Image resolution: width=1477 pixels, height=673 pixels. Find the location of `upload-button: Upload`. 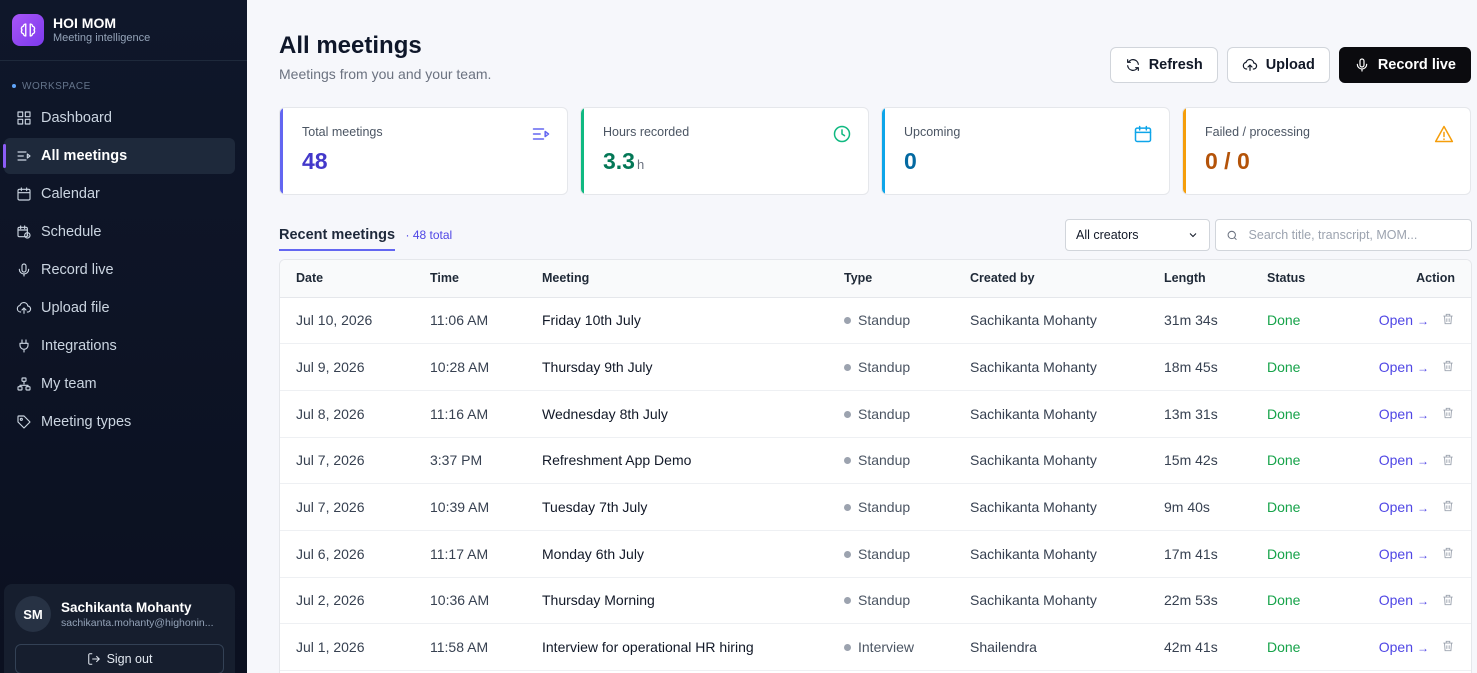

upload-button: Upload is located at coordinates (1278, 65).